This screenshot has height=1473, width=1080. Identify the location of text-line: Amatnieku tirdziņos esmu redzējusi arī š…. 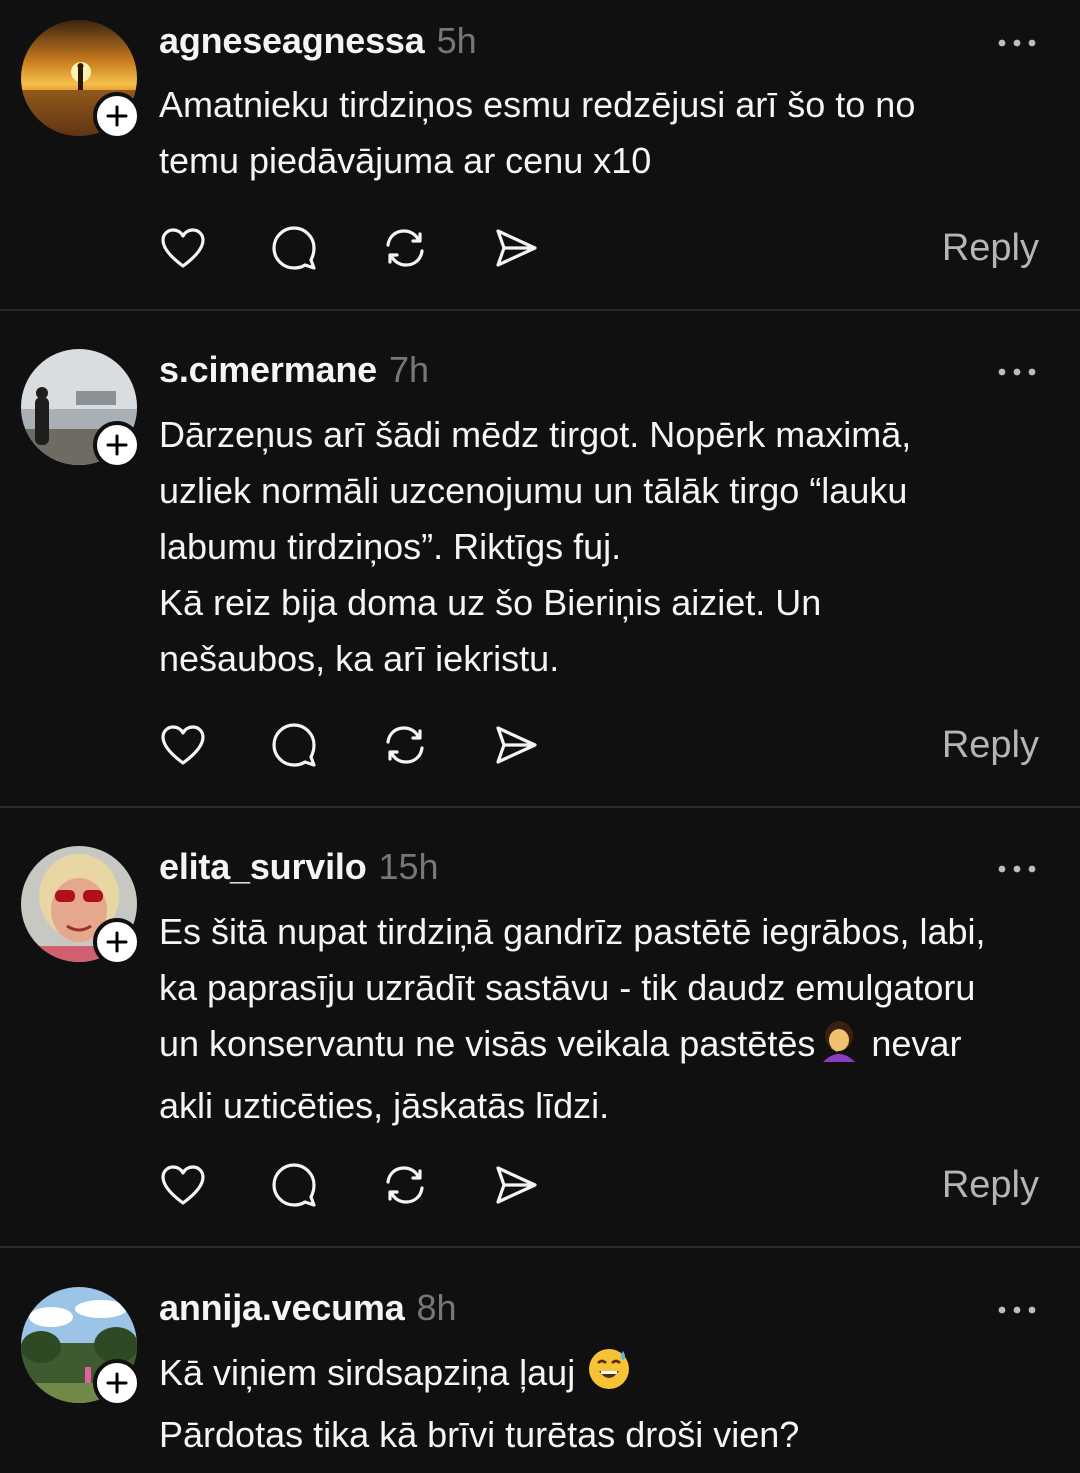
(537, 104).